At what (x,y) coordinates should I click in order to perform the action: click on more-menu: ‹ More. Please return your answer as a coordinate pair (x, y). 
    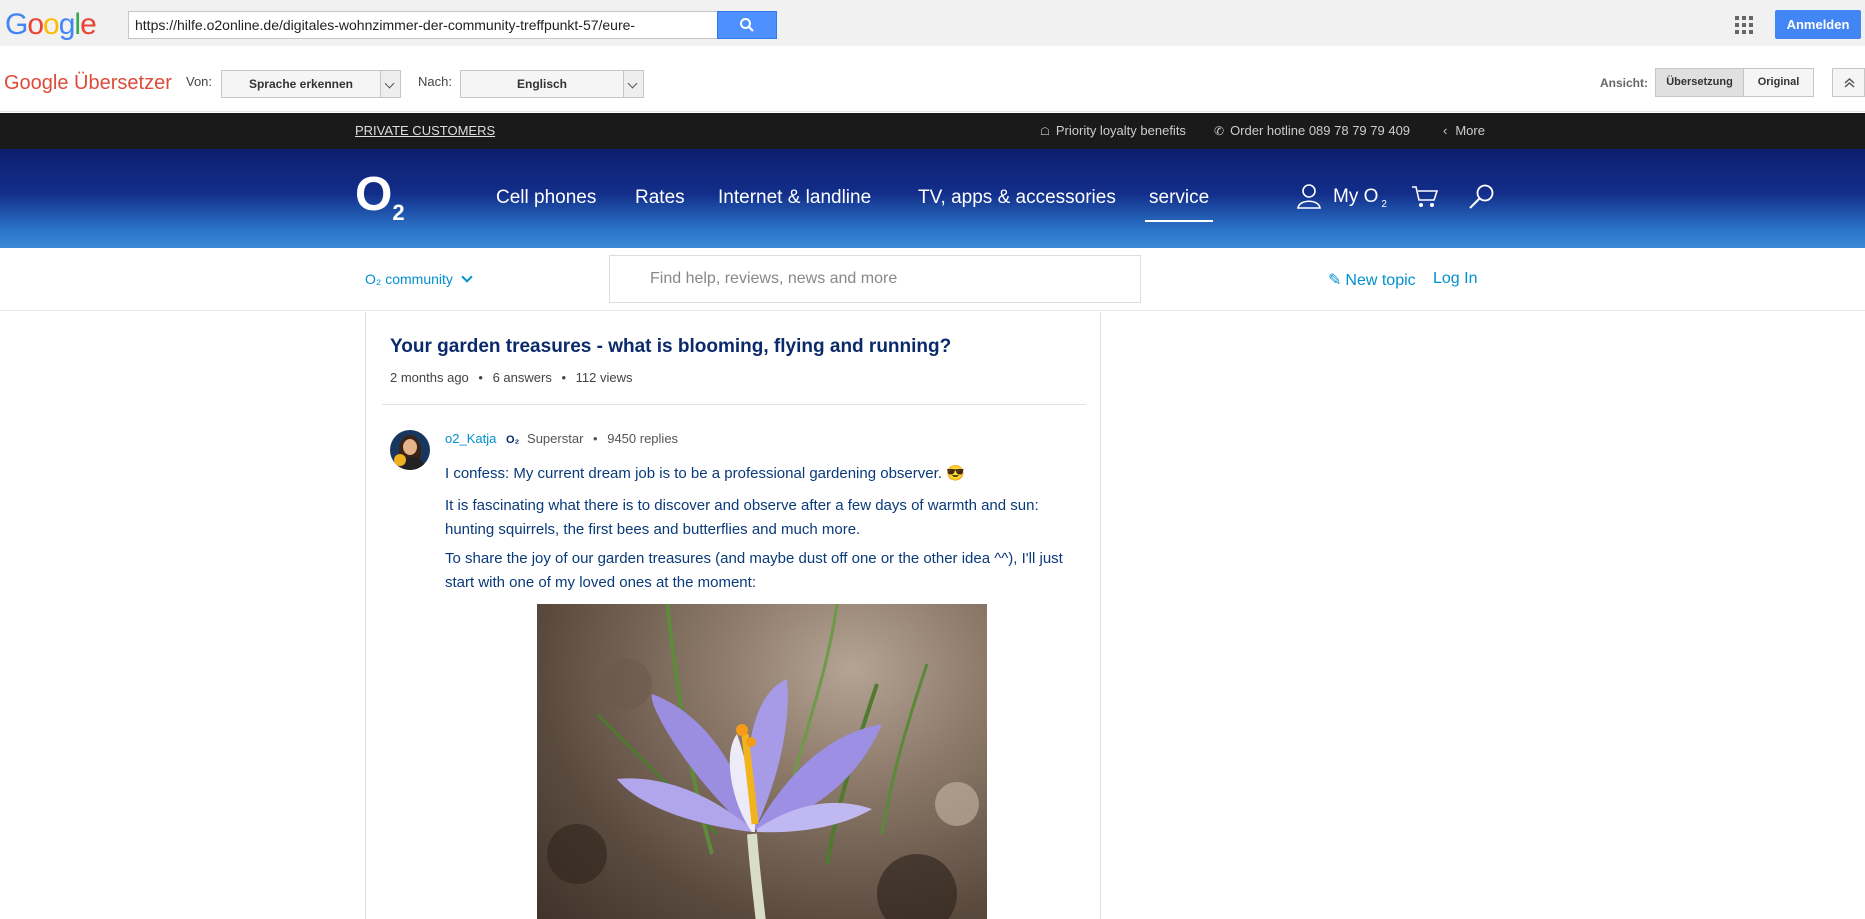
    Looking at the image, I should click on (1464, 130).